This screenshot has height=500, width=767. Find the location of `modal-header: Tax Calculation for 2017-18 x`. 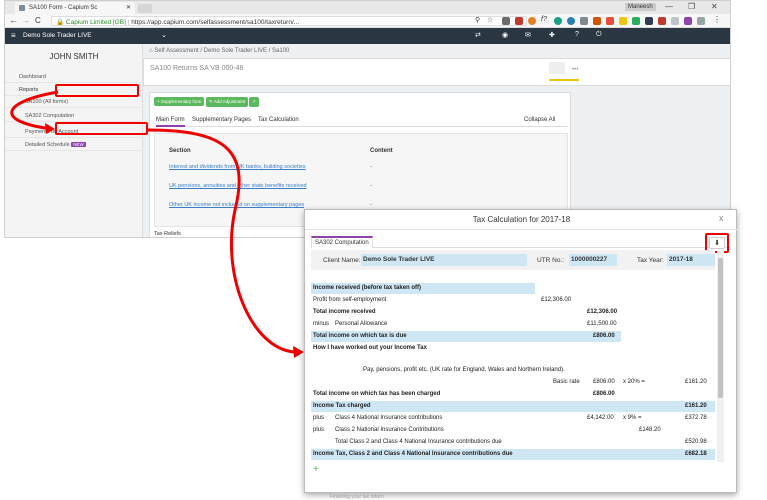

modal-header: Tax Calculation for 2017-18 x is located at coordinates (521, 220).